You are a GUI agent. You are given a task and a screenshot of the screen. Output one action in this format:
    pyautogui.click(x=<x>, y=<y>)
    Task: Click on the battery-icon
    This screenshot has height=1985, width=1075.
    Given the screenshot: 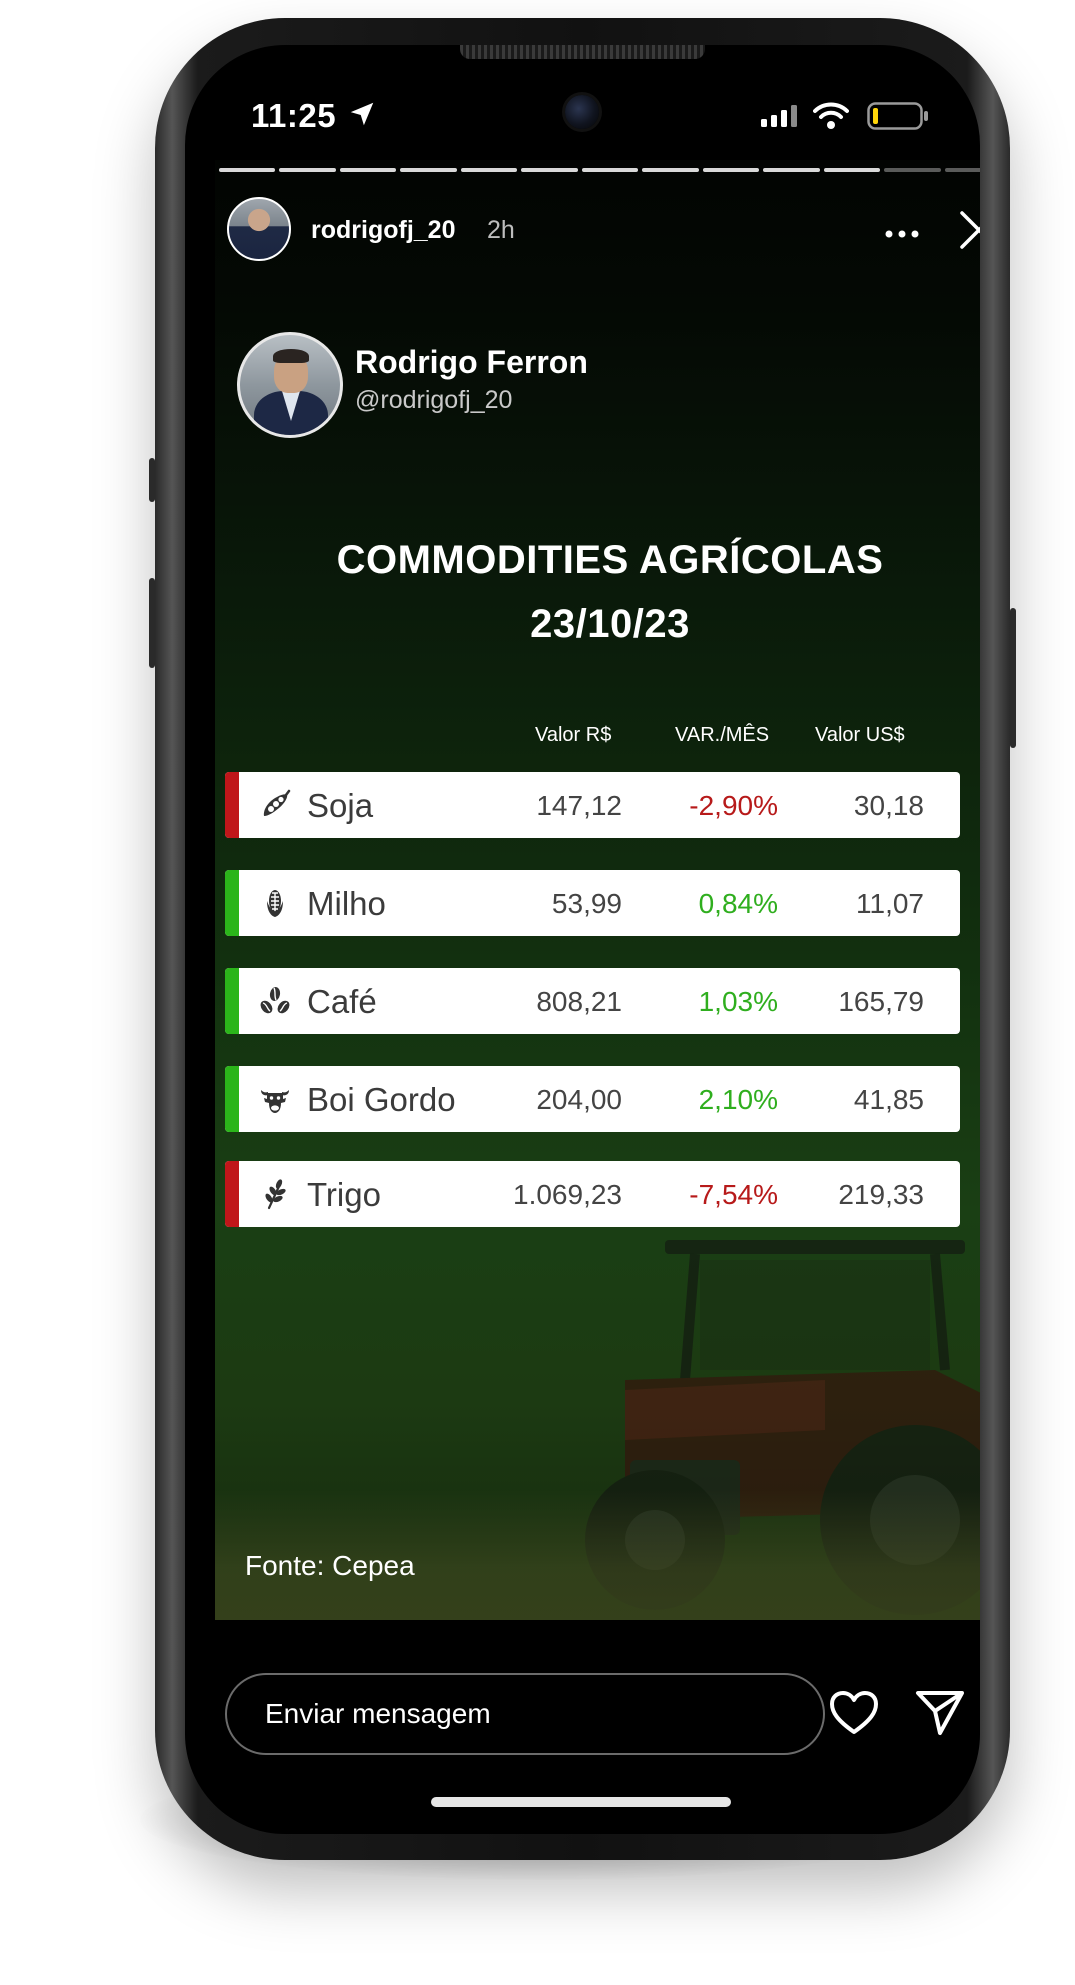 What is the action you would take?
    pyautogui.click(x=897, y=116)
    